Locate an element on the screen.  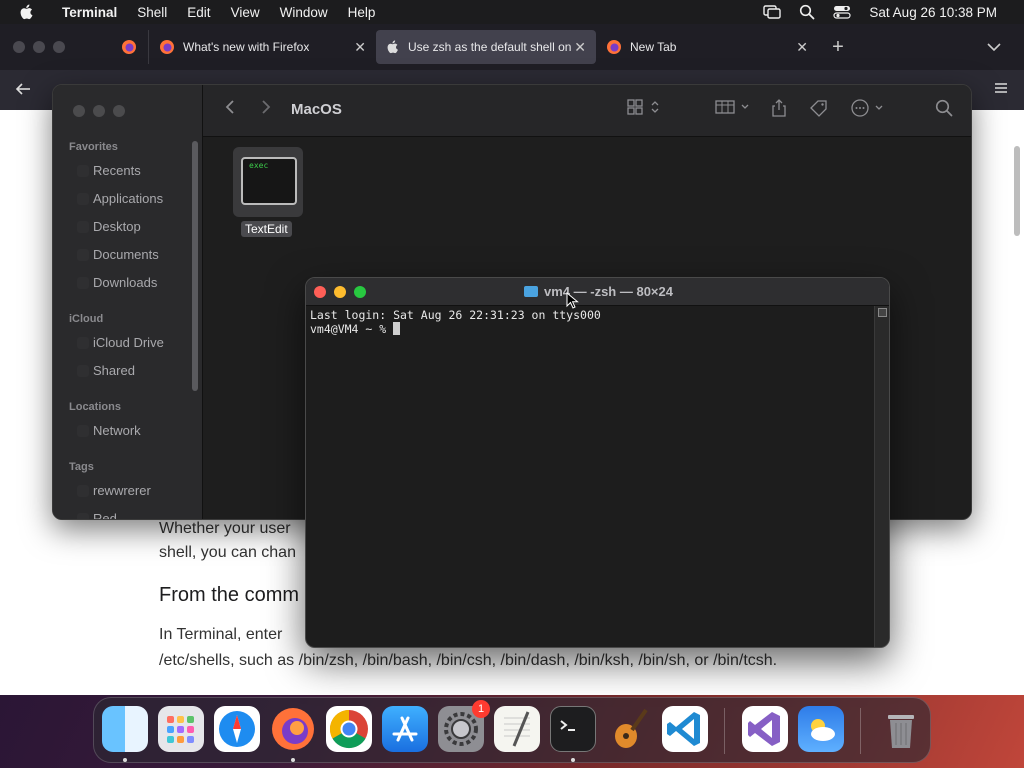
apple-menu-icon is located at coordinates (26, 12).